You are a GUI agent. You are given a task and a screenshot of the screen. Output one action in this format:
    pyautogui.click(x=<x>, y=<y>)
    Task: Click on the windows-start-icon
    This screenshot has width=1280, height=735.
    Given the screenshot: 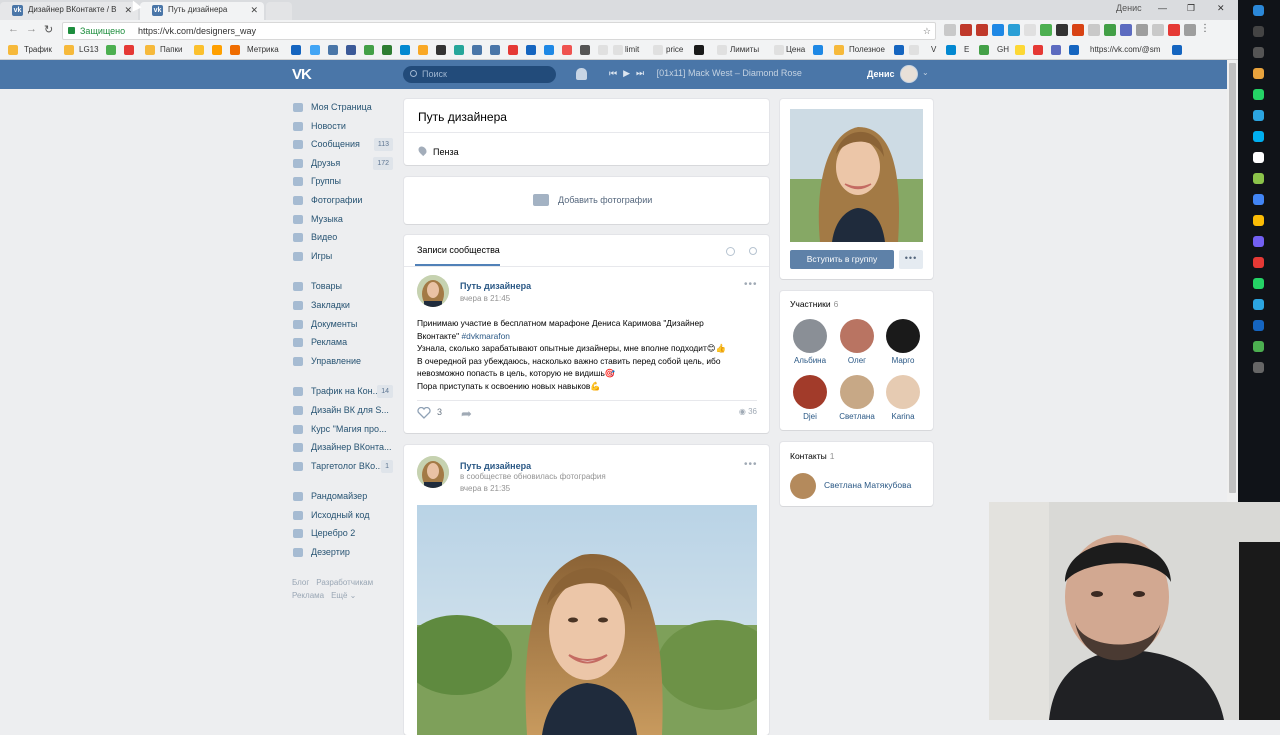 What is the action you would take?
    pyautogui.click(x=1258, y=10)
    